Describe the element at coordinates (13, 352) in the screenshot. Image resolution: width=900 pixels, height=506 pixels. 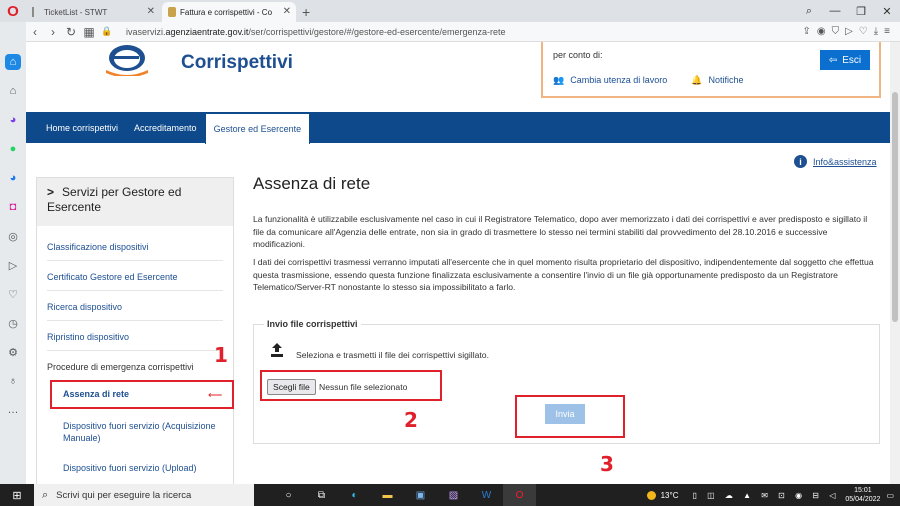
I see `settings-icon: ⚙` at that location.